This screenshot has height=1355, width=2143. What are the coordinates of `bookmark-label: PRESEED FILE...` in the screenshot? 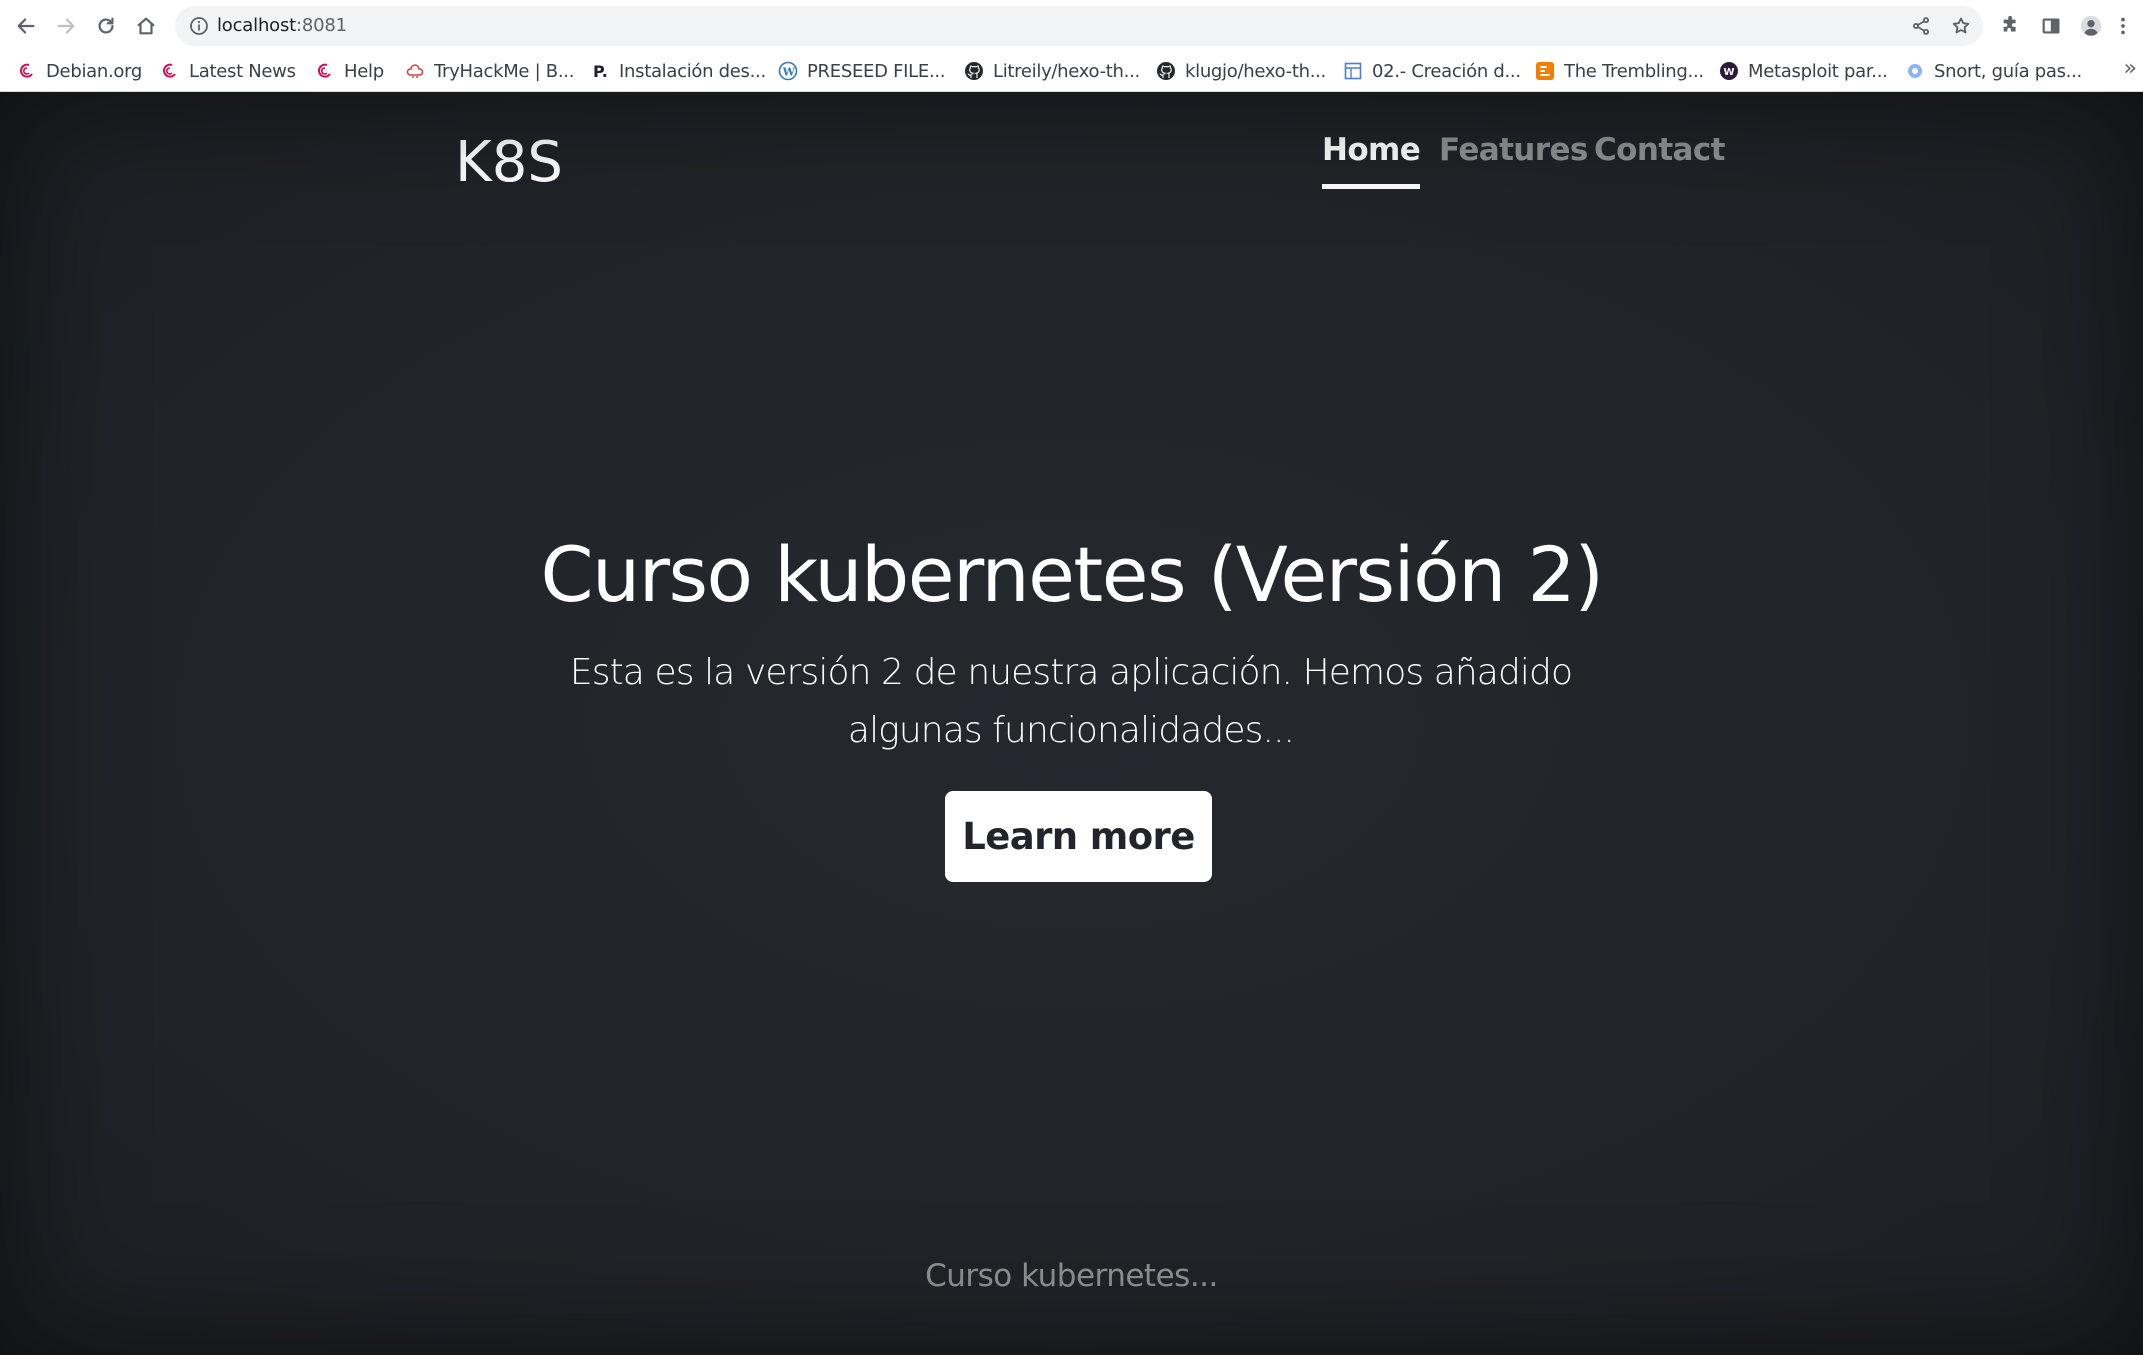 It's located at (876, 71).